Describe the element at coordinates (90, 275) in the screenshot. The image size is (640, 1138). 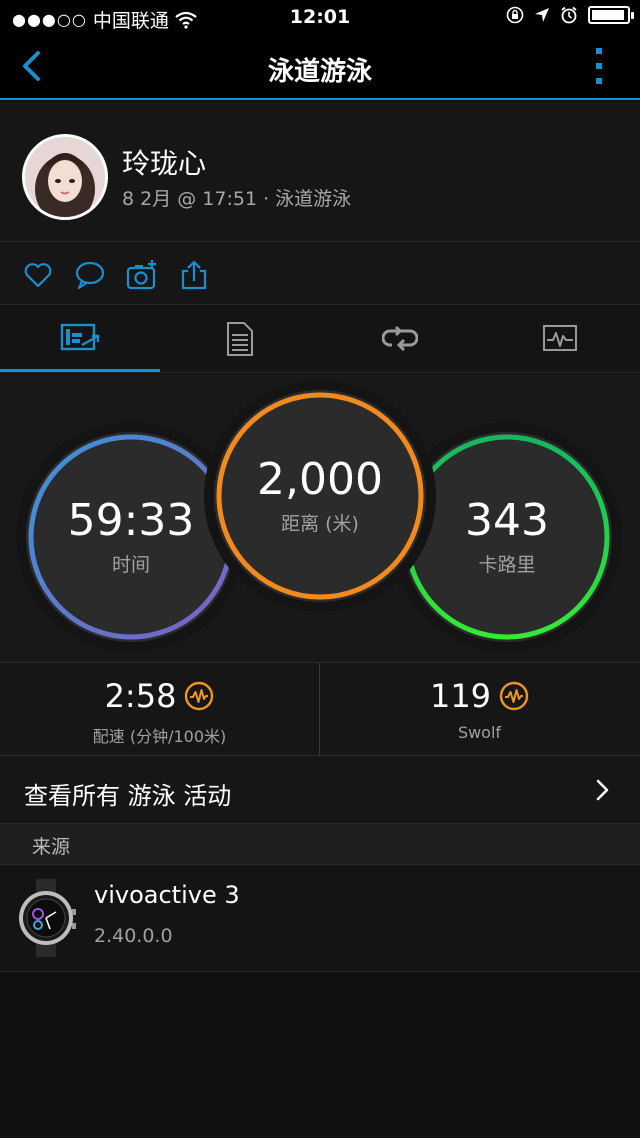
I see `comment-icon` at that location.